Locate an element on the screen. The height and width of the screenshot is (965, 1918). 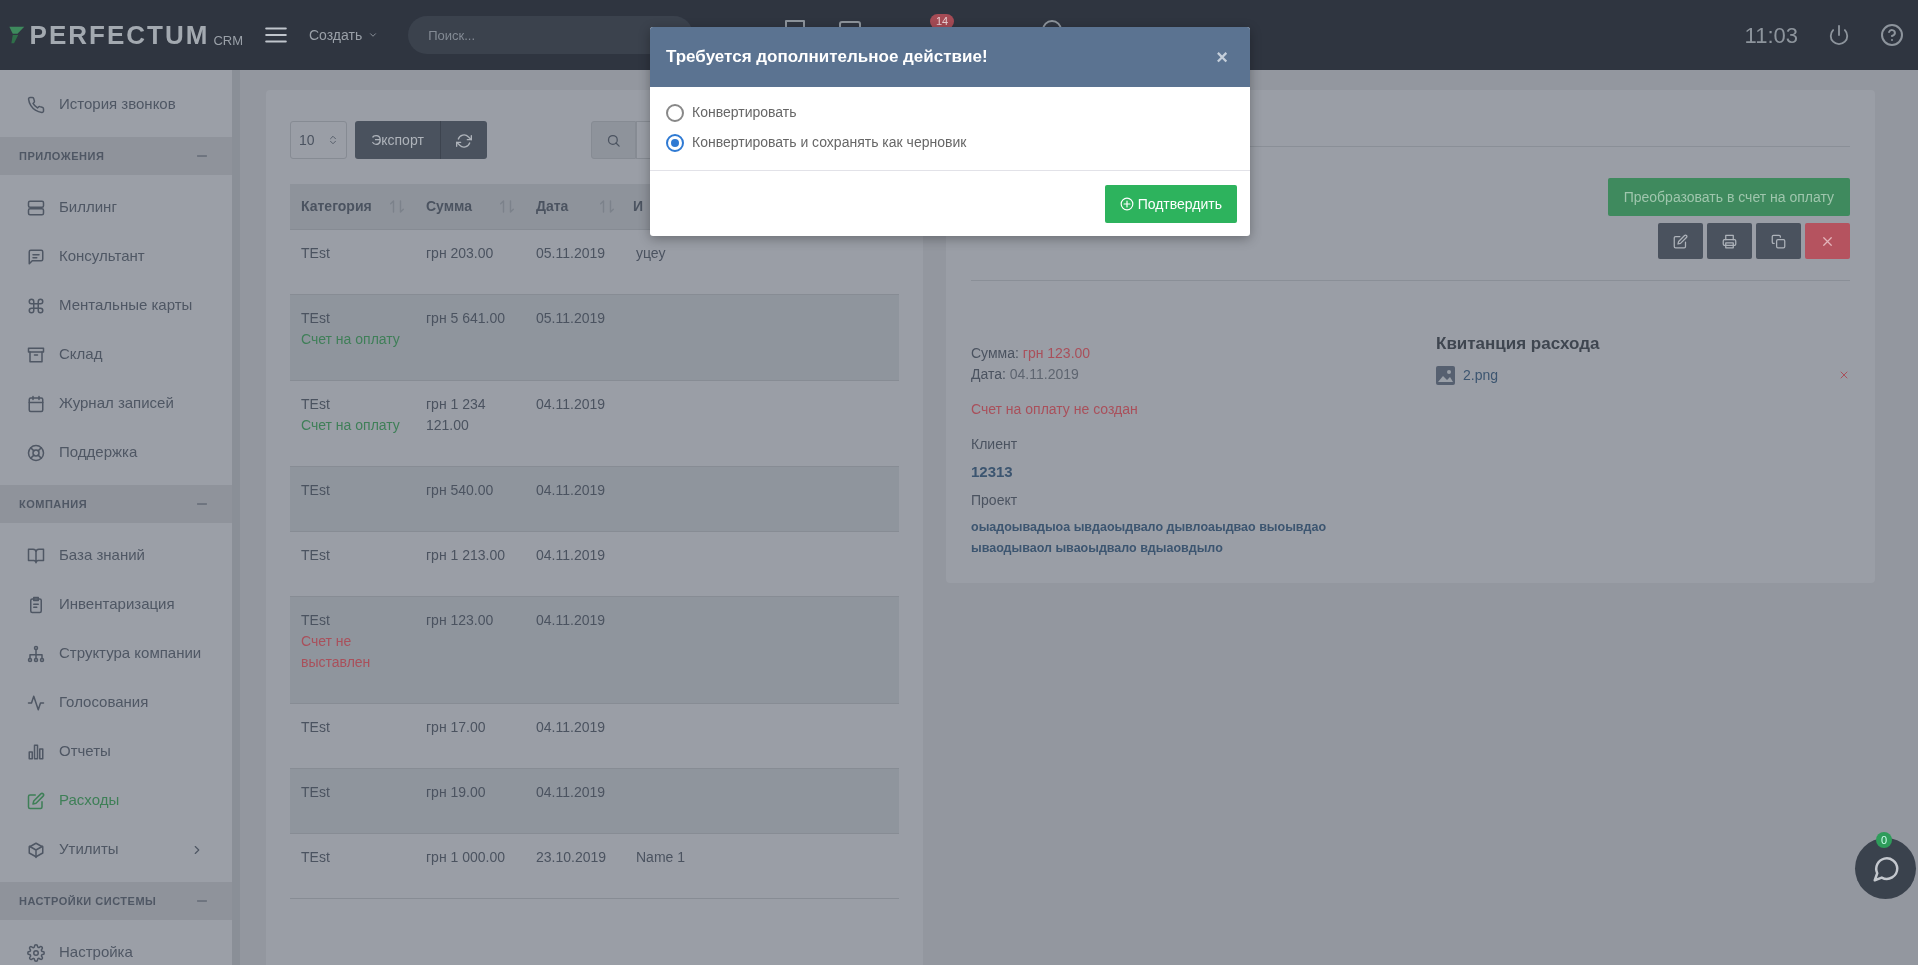
table-cell: 23.10.2019 is located at coordinates (571, 857).